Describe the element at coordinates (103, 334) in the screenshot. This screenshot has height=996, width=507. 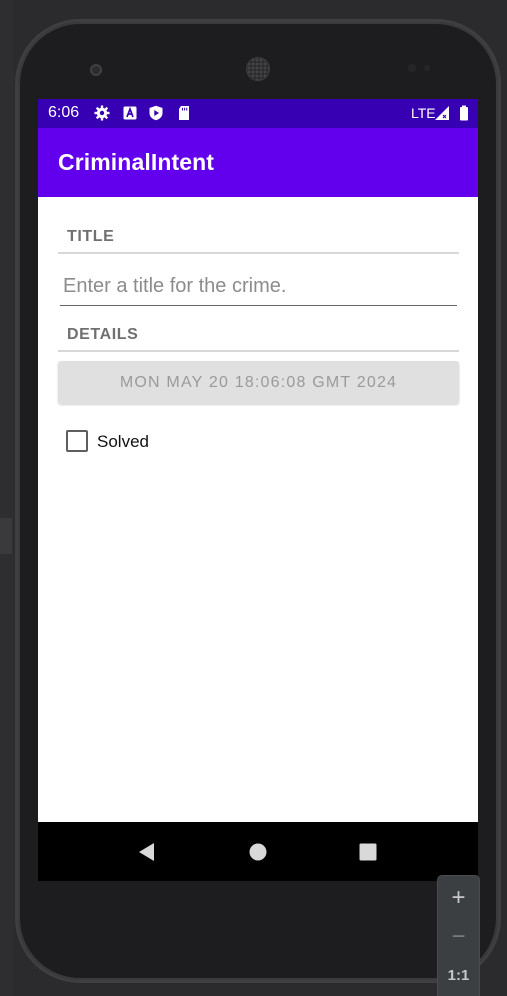
I see `details-section-label: DETAILS` at that location.